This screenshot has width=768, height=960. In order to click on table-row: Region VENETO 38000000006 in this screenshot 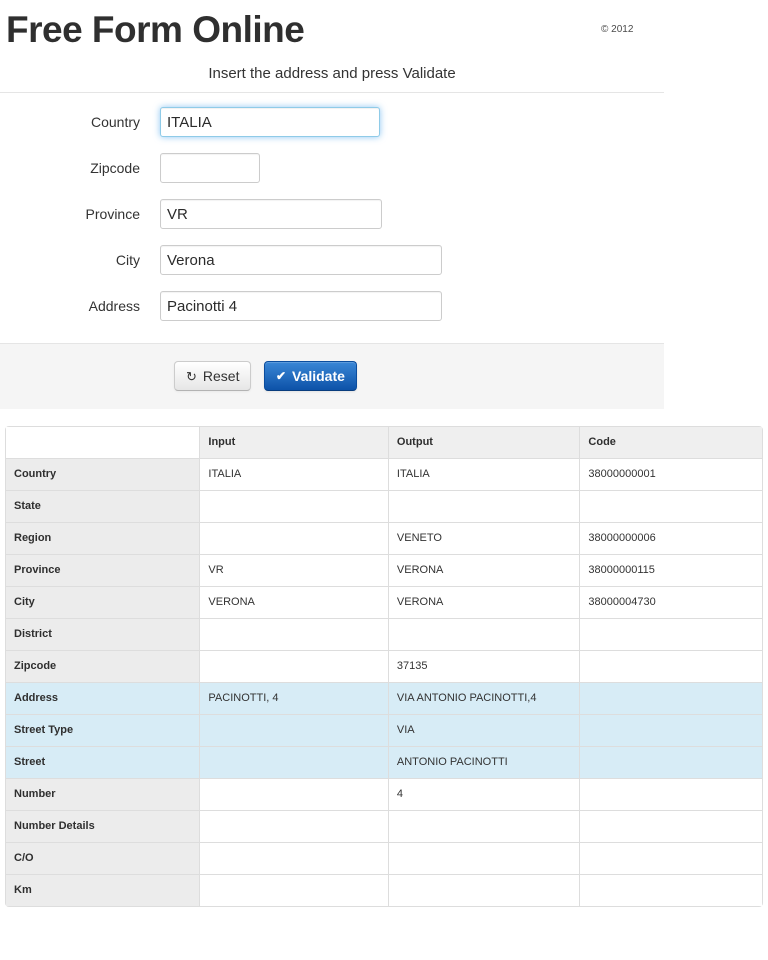, I will do `click(384, 538)`.